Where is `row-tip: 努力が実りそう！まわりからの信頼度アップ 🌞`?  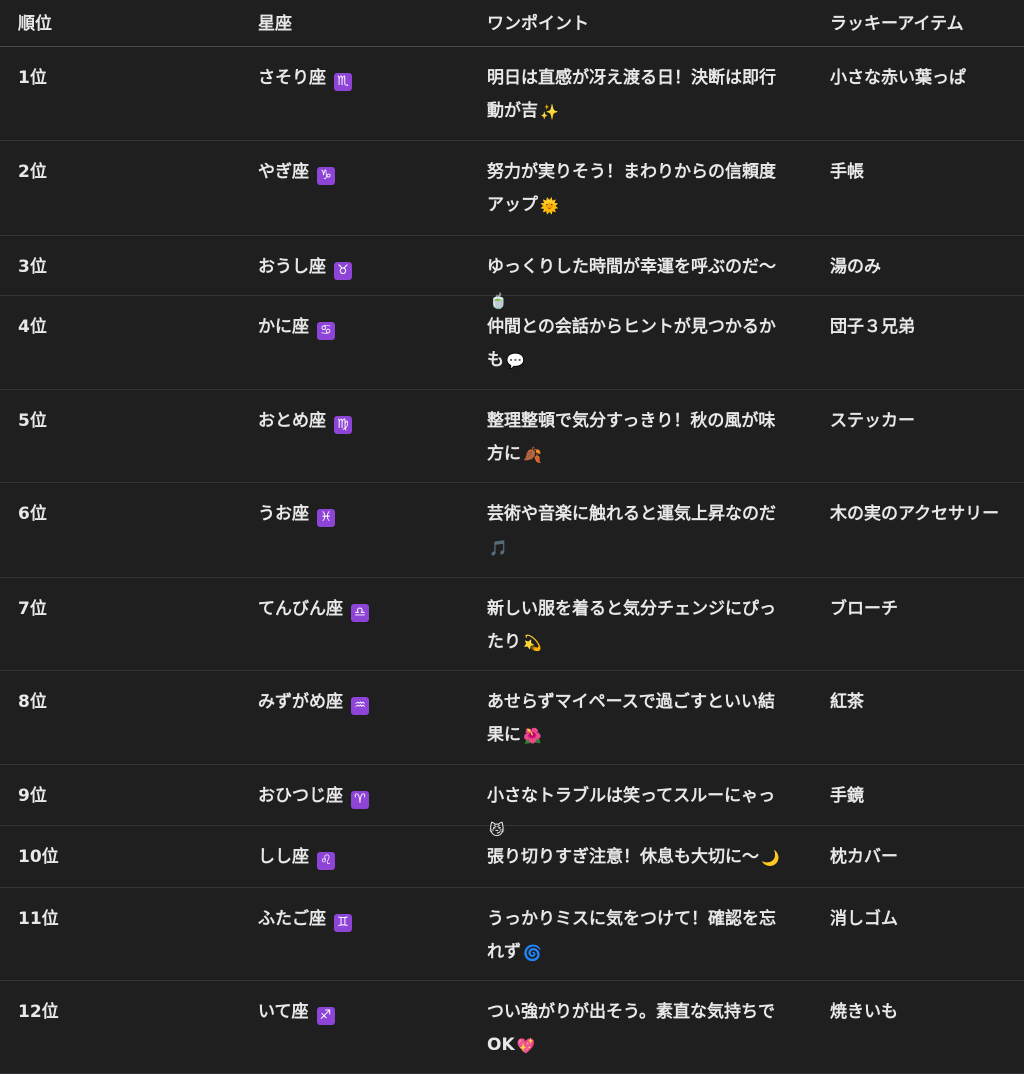
row-tip: 努力が実りそう！まわりからの信頼度アップ 🌞 is located at coordinates (637, 189).